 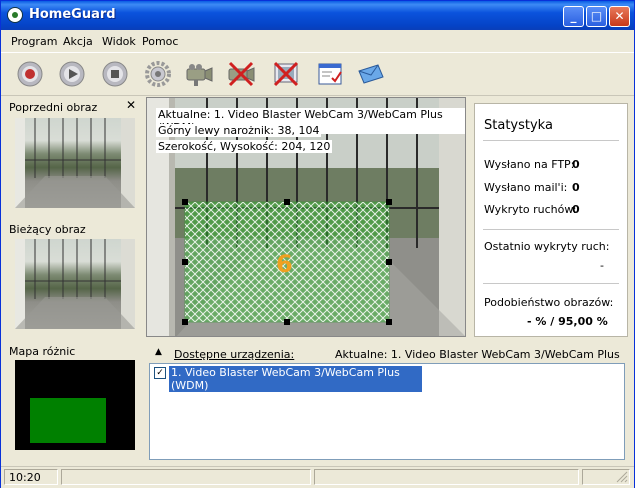 What do you see at coordinates (234, 354) in the screenshot?
I see `available-devices-label: Dostępne urządzenia:` at bounding box center [234, 354].